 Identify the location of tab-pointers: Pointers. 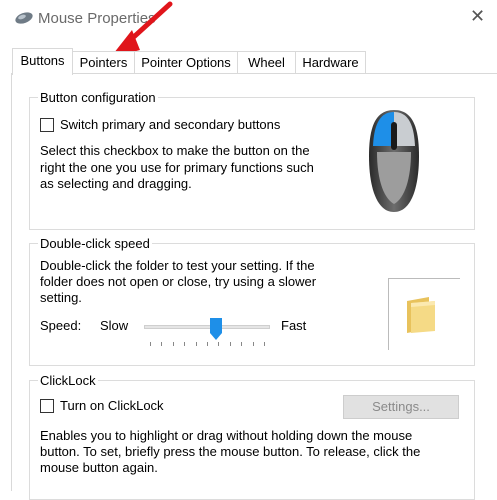
(104, 62).